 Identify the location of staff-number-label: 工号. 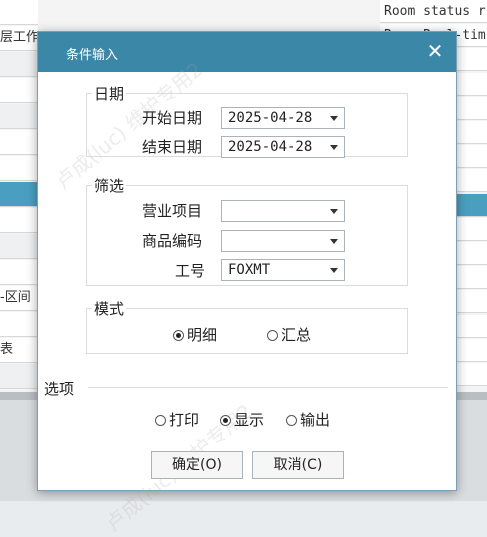
(190, 271).